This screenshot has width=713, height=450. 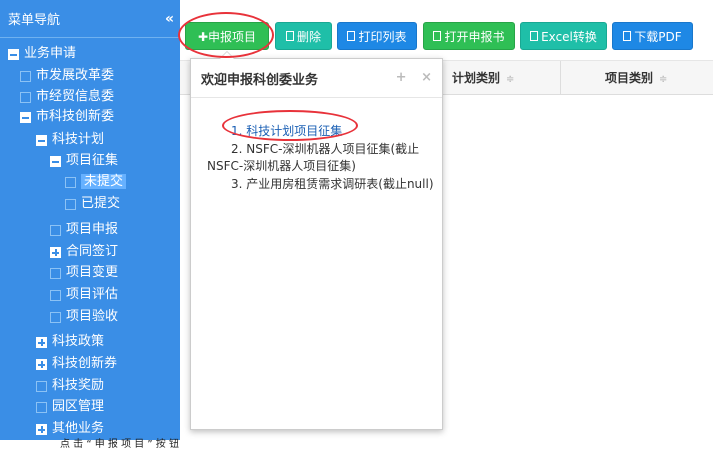 I want to click on sidebar-item-label: 市经贸信息委, so click(x=75, y=96).